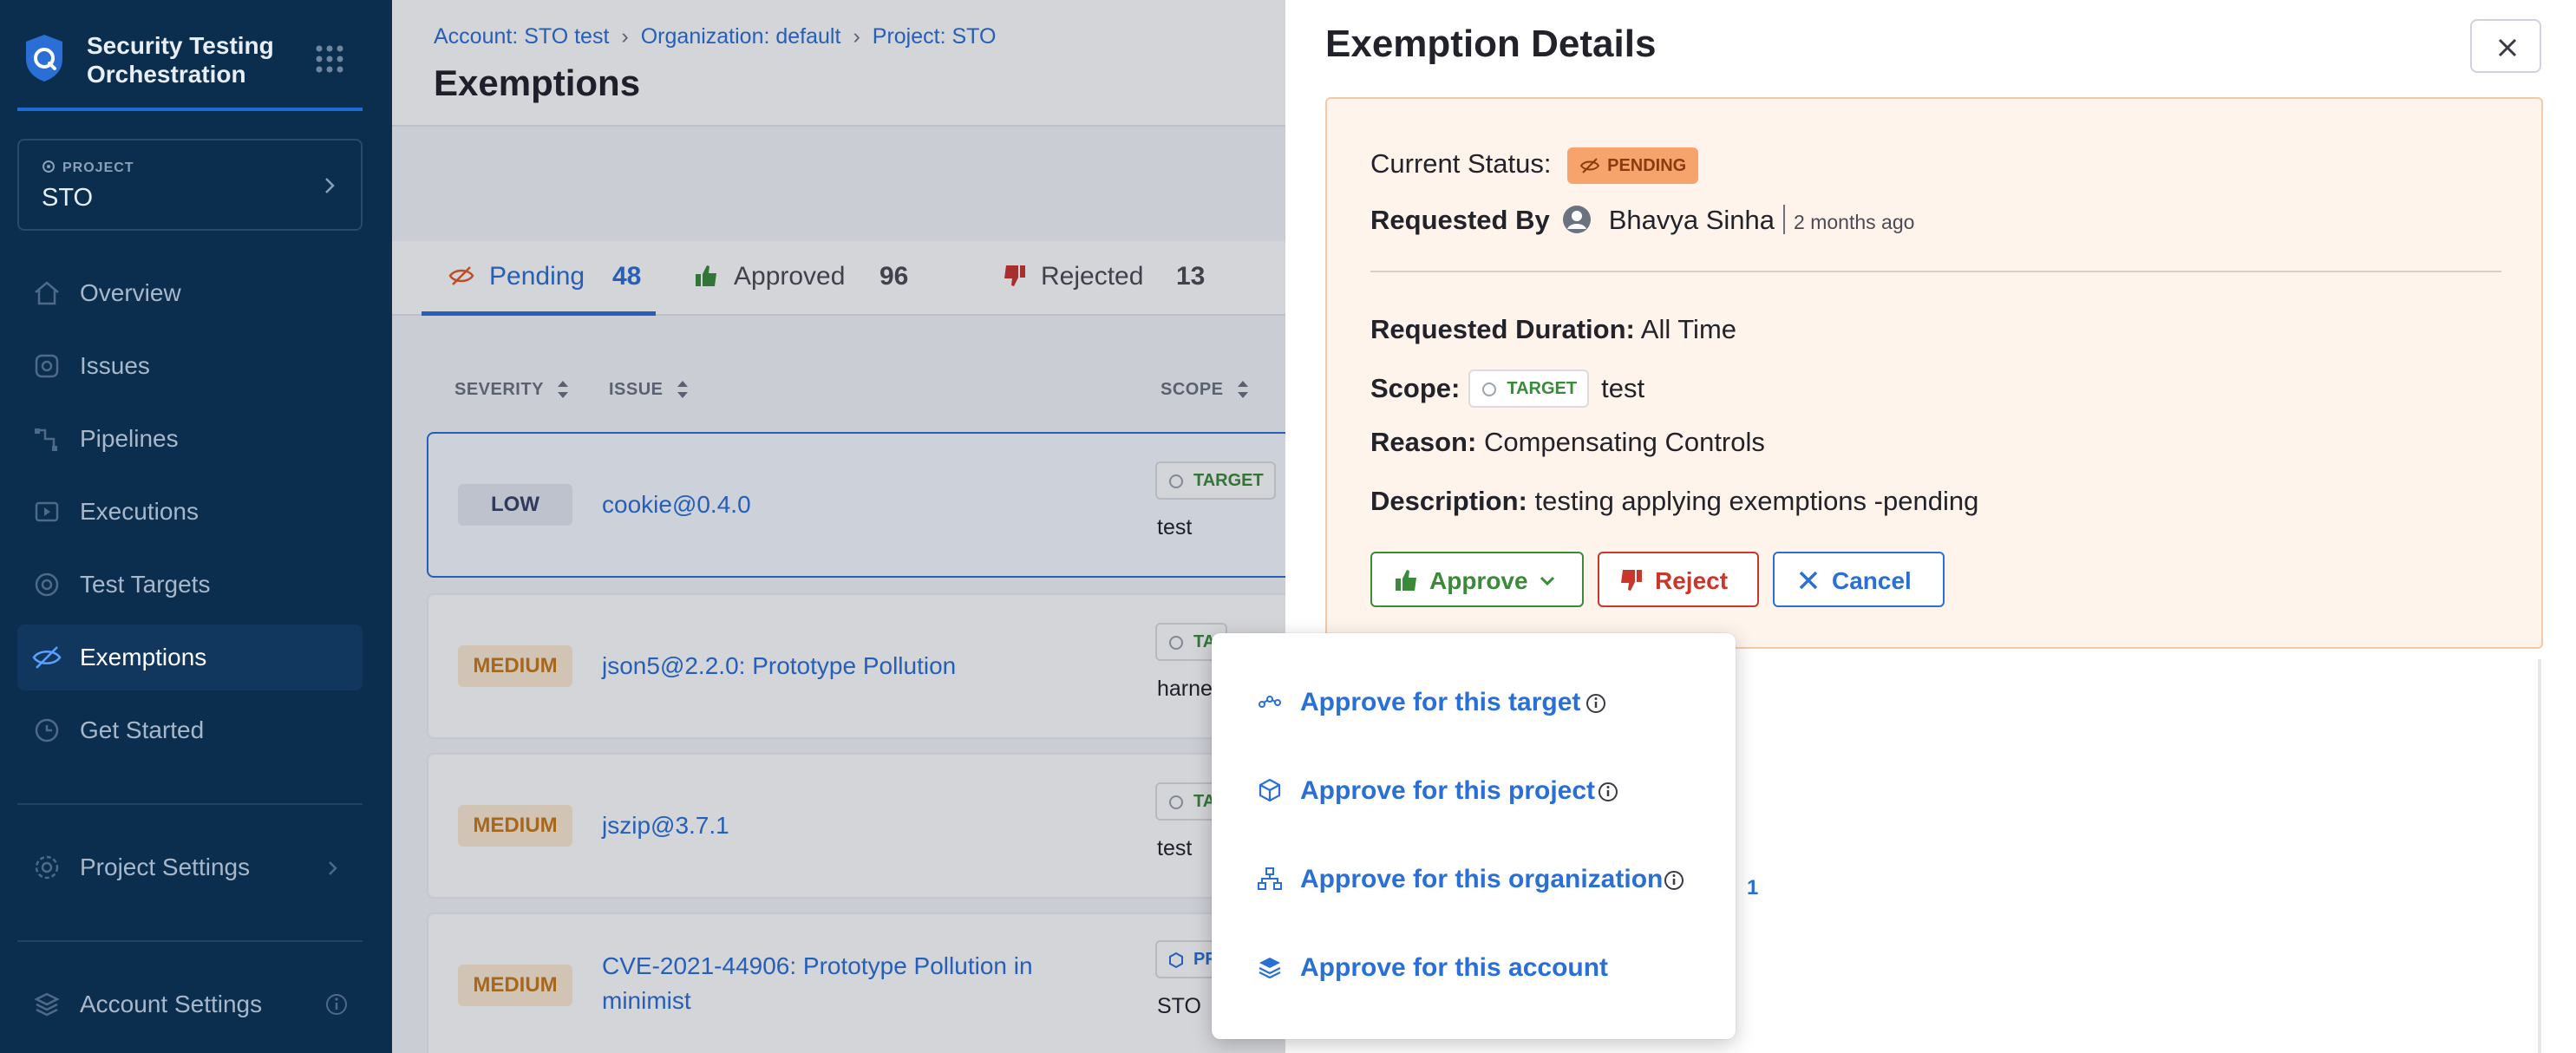 This screenshot has width=2576, height=1053. I want to click on requested-by-label: Requested By, so click(1460, 220).